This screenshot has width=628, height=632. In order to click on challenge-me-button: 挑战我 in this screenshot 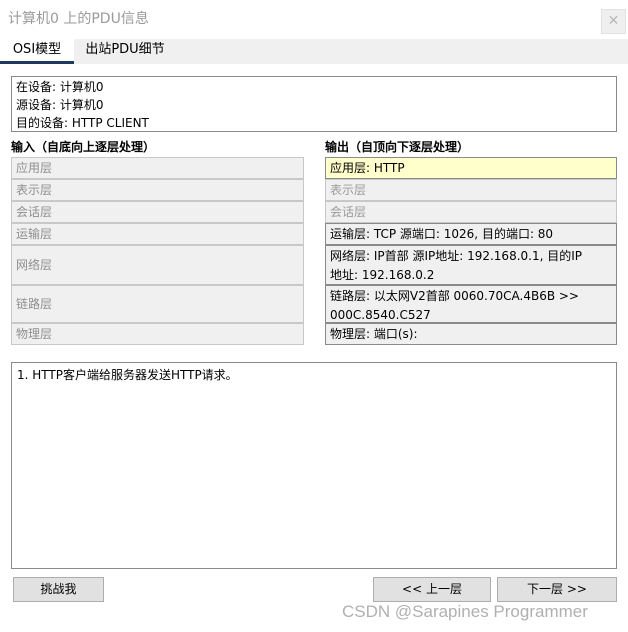, I will do `click(58, 589)`.